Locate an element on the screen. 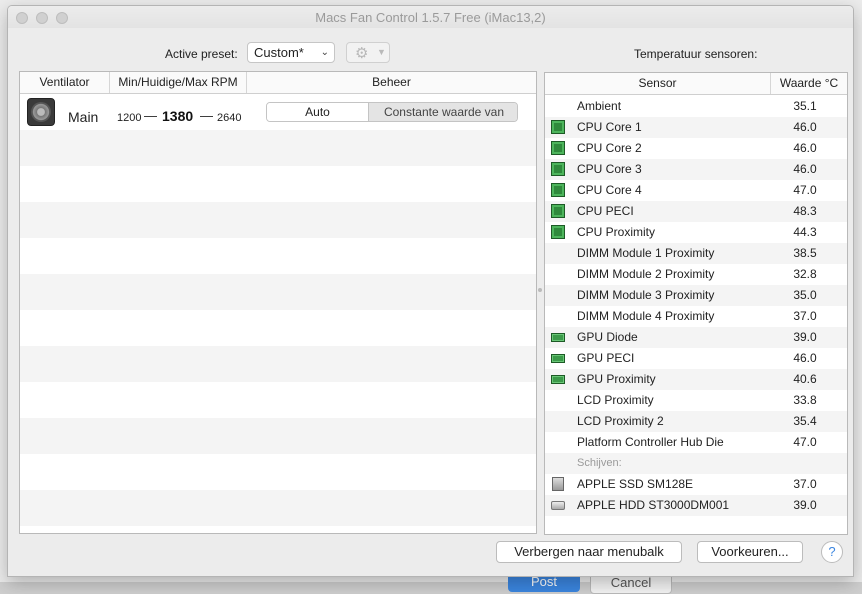  table-row: LCD Proximity 33.8 is located at coordinates (696, 400).